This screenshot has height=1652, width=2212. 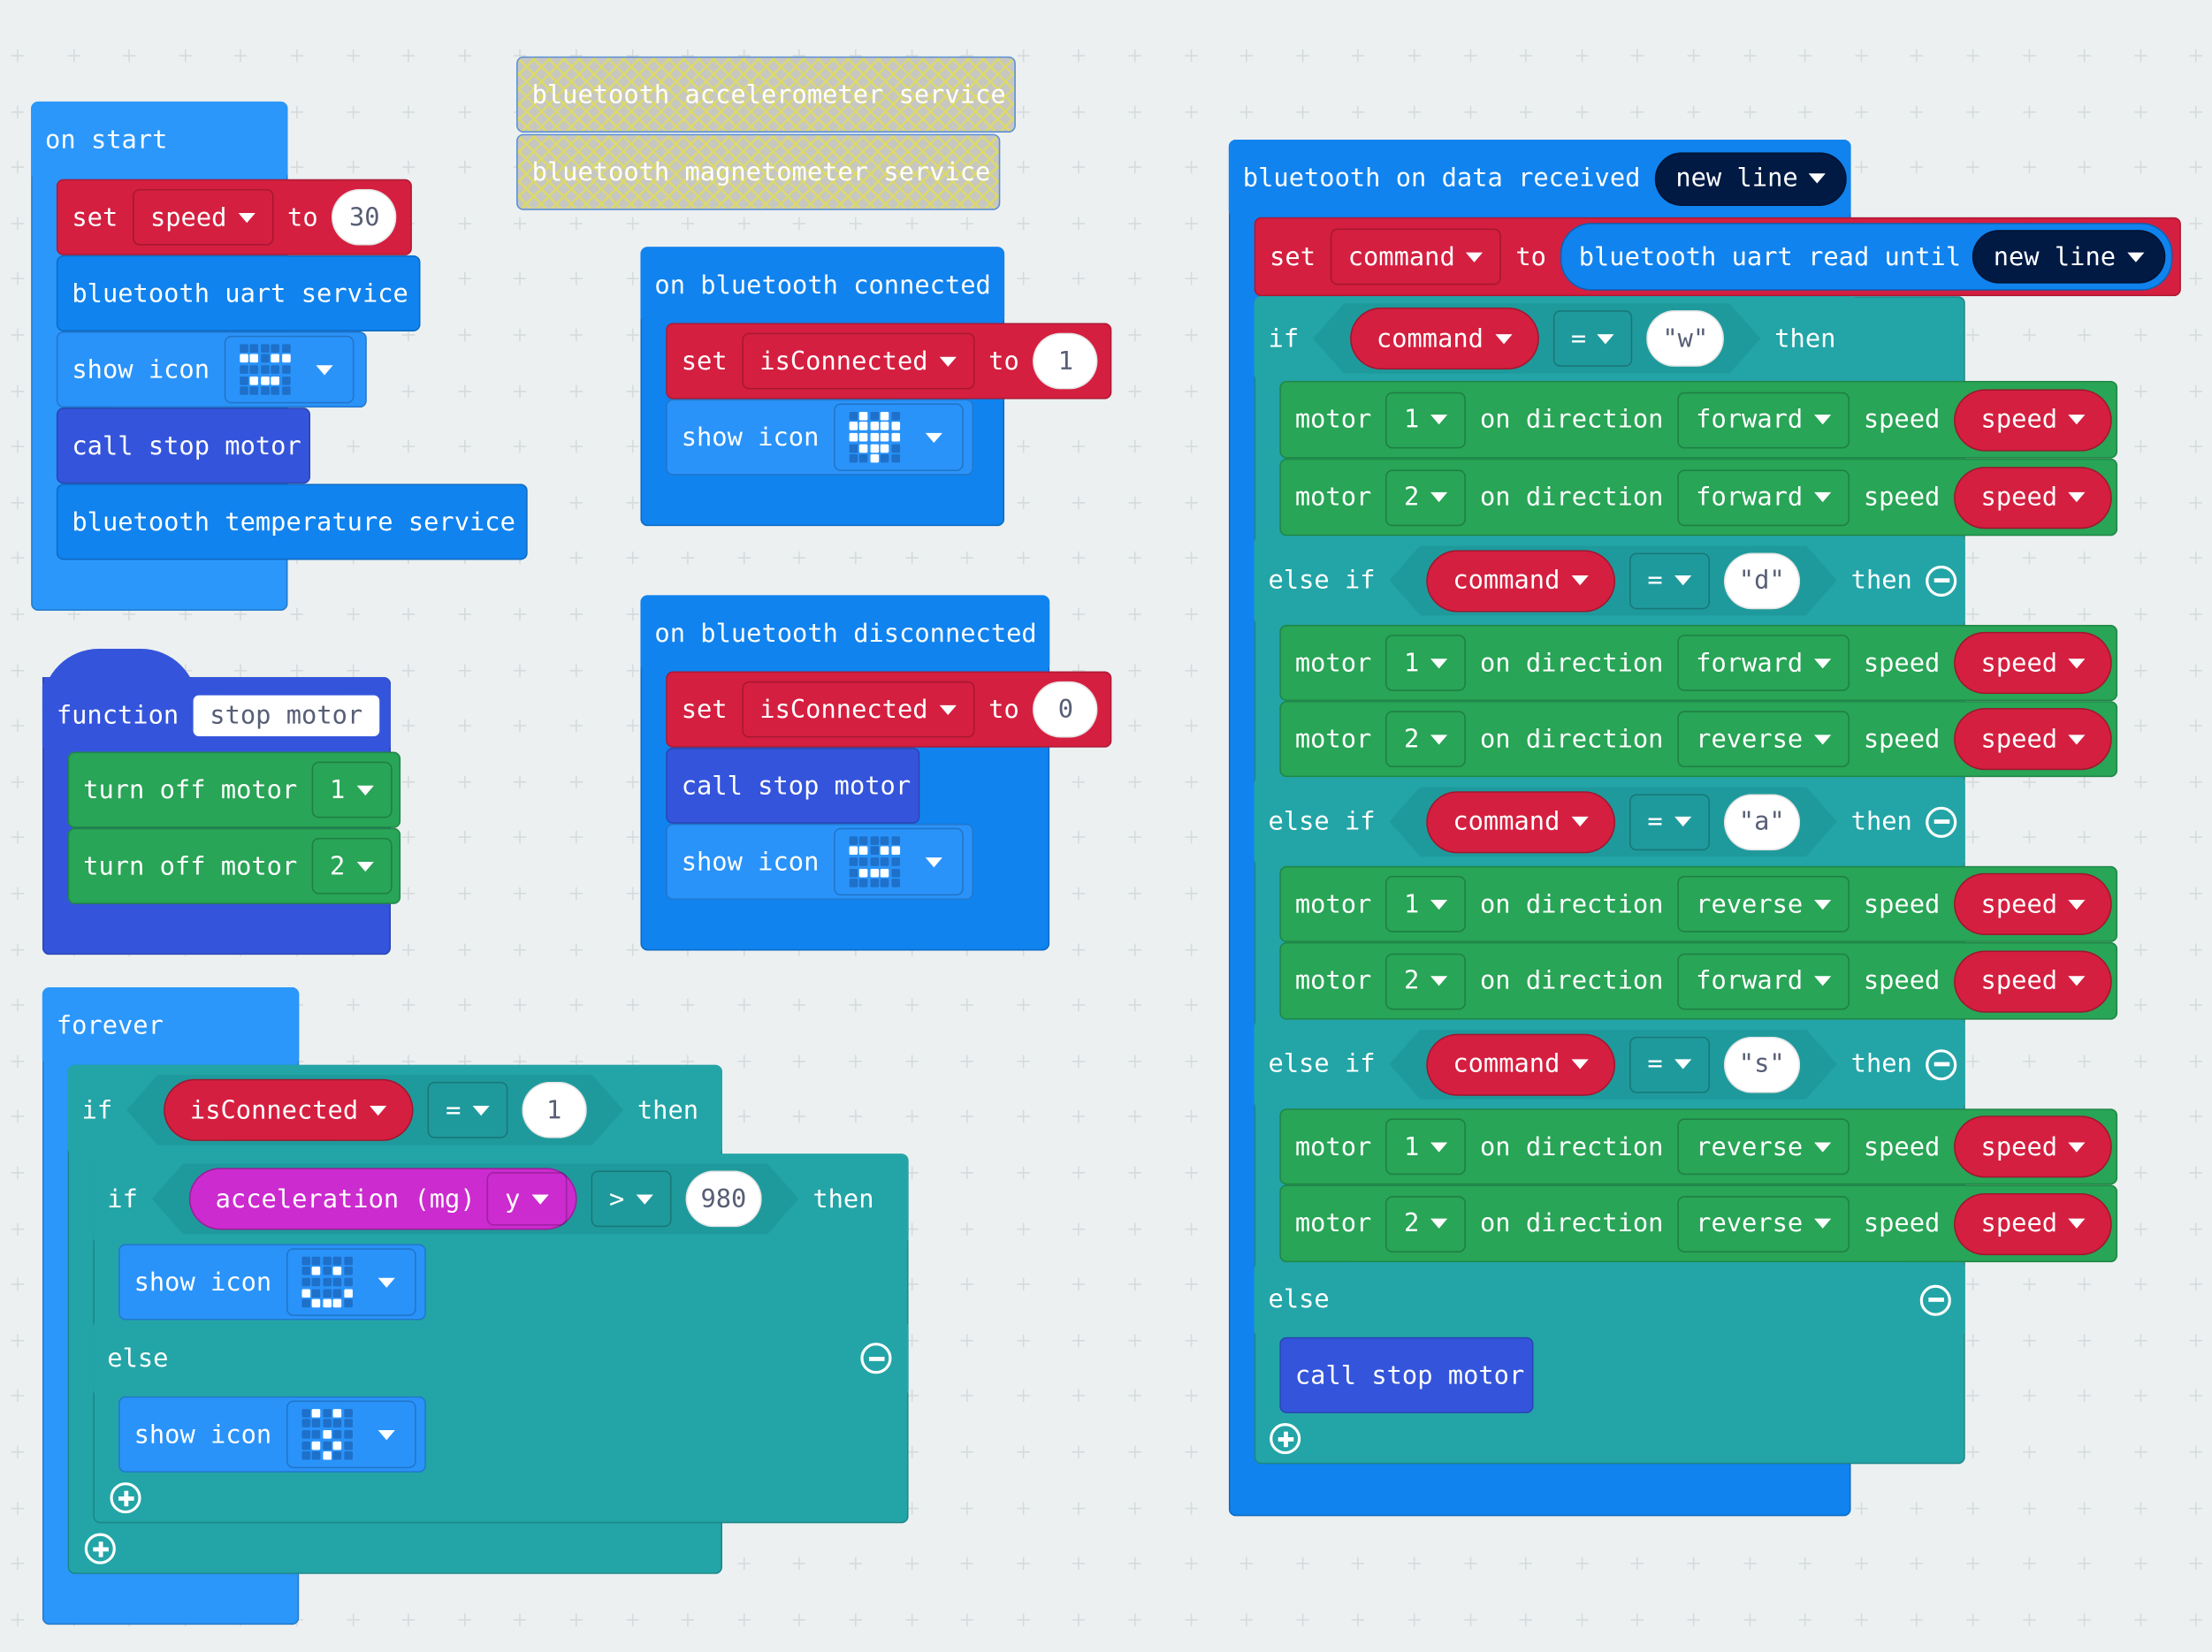 What do you see at coordinates (286, 716) in the screenshot?
I see `function-name-input: stop motor` at bounding box center [286, 716].